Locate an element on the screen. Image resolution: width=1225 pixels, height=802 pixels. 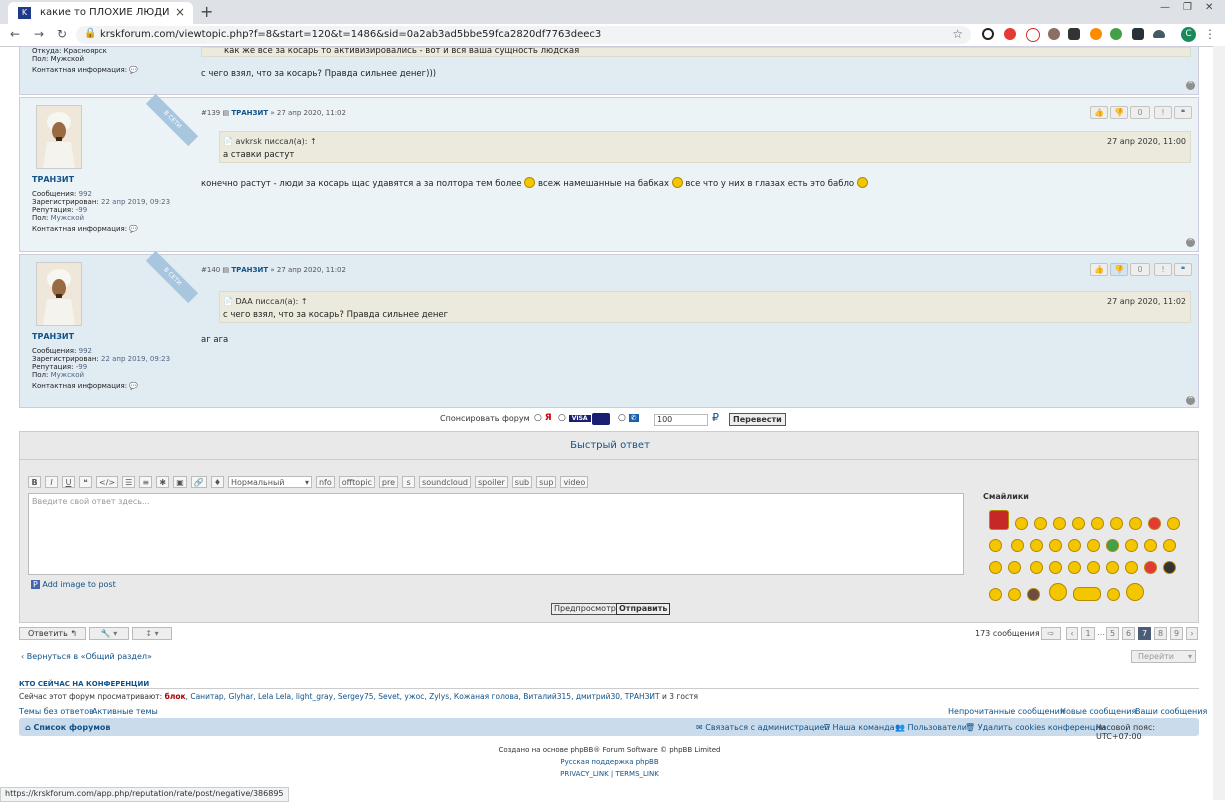
sponsor-amount-input: 100 is located at coordinates (681, 420).